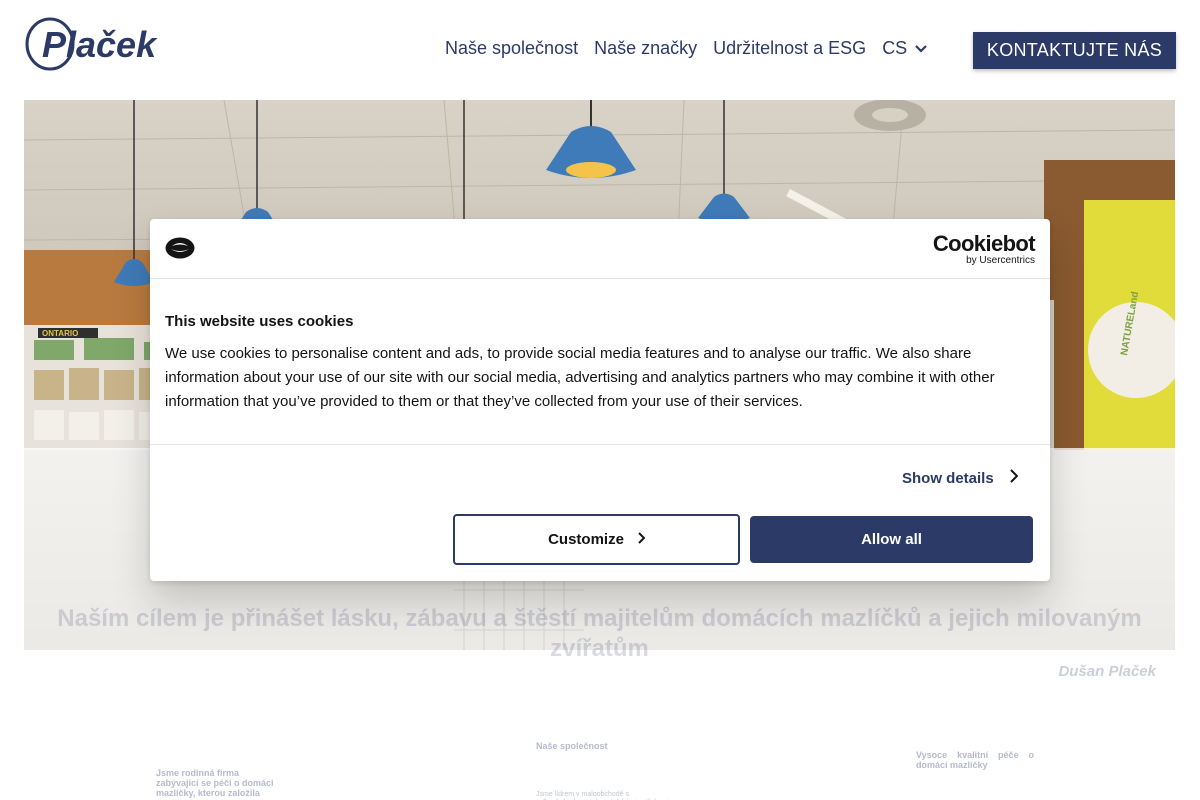 The width and height of the screenshot is (1200, 800). What do you see at coordinates (586, 539) in the screenshot?
I see `customize-label: Customize` at bounding box center [586, 539].